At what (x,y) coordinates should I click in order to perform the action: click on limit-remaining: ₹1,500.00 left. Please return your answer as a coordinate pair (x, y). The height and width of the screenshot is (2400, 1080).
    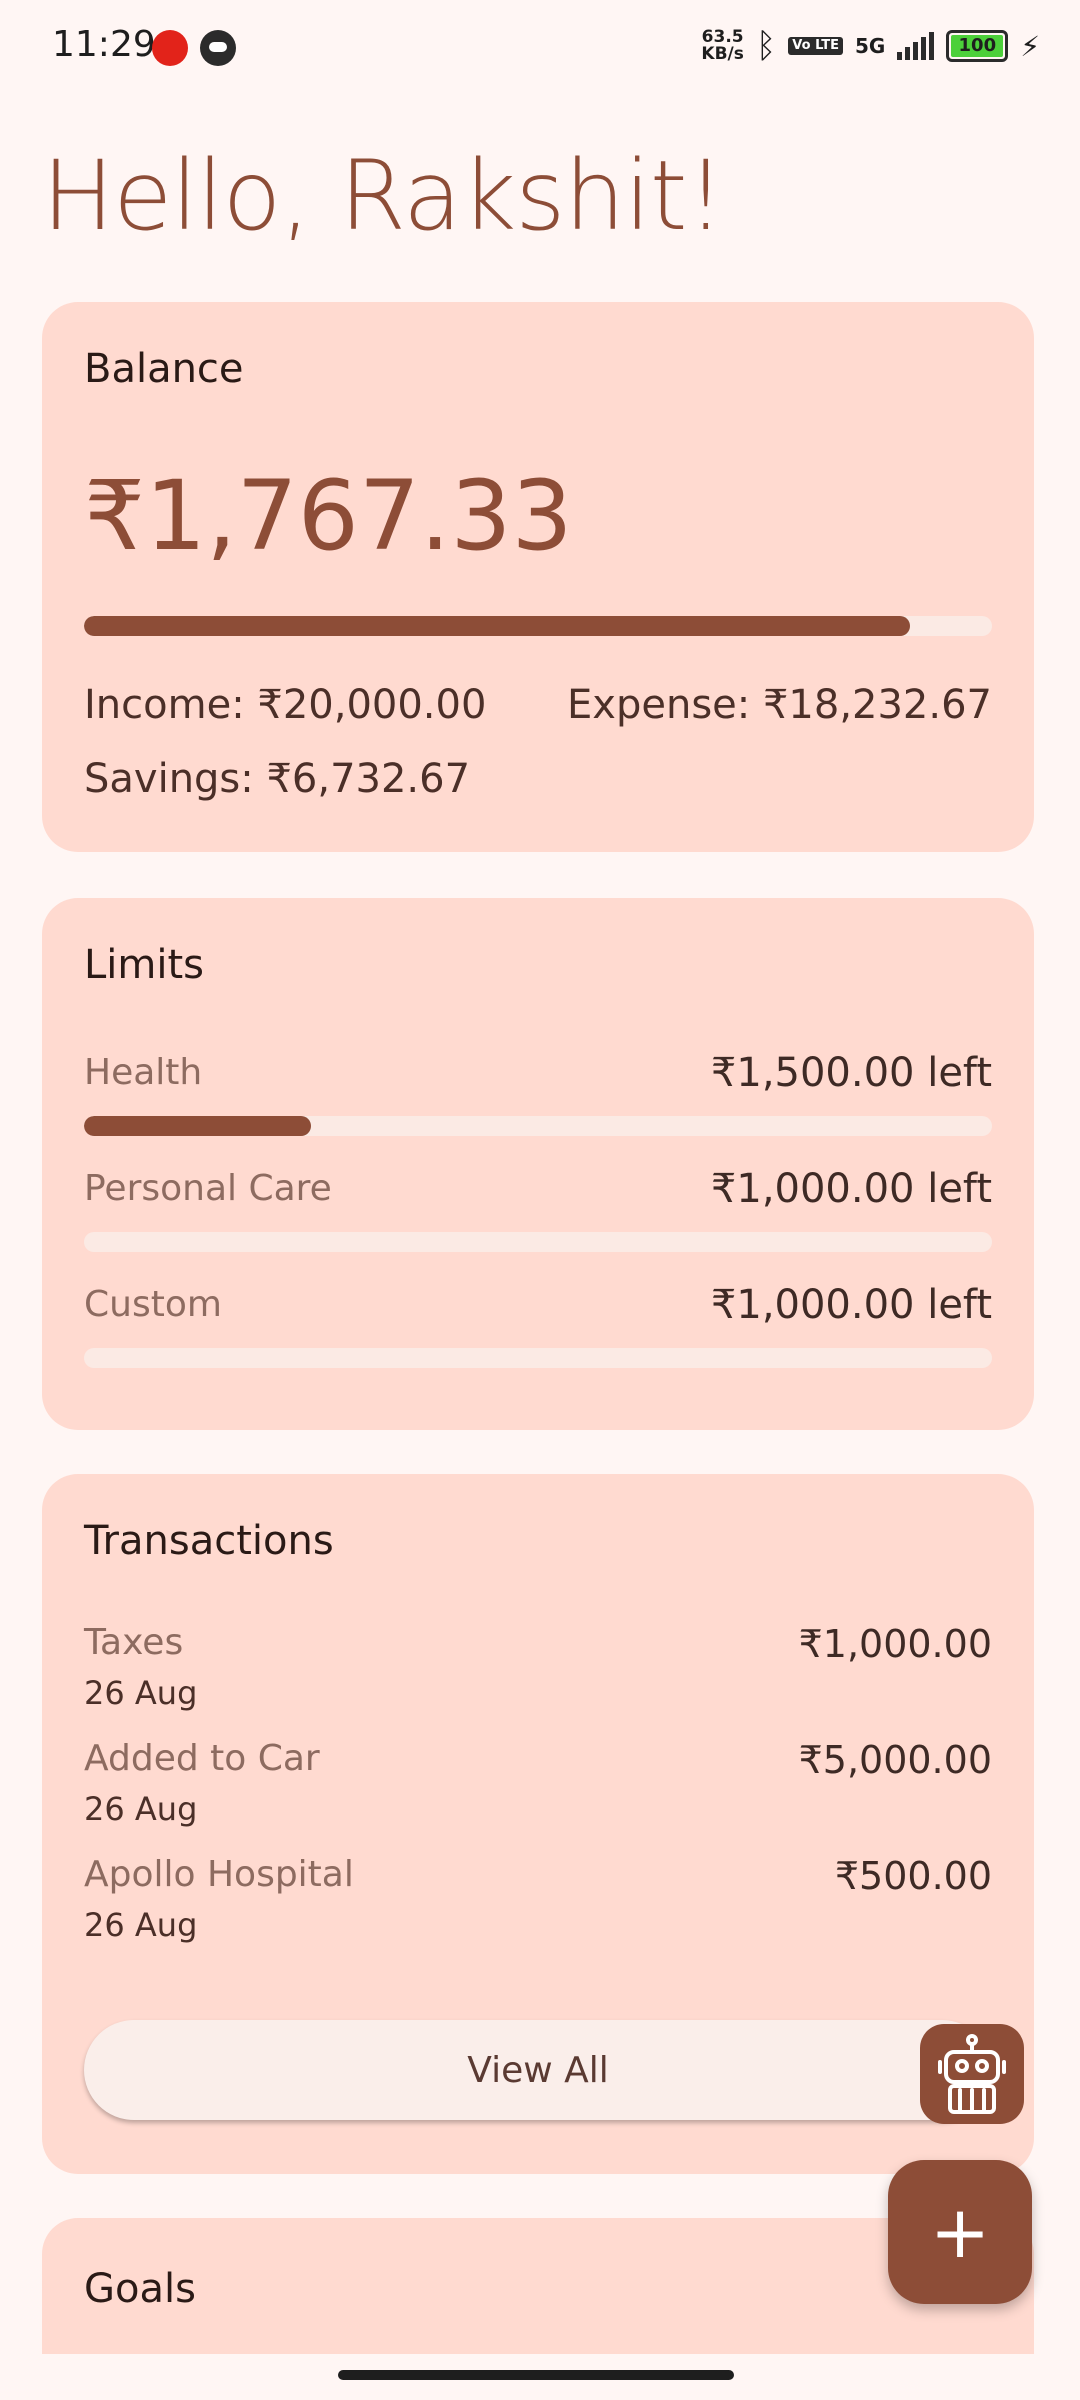
    Looking at the image, I should click on (851, 1073).